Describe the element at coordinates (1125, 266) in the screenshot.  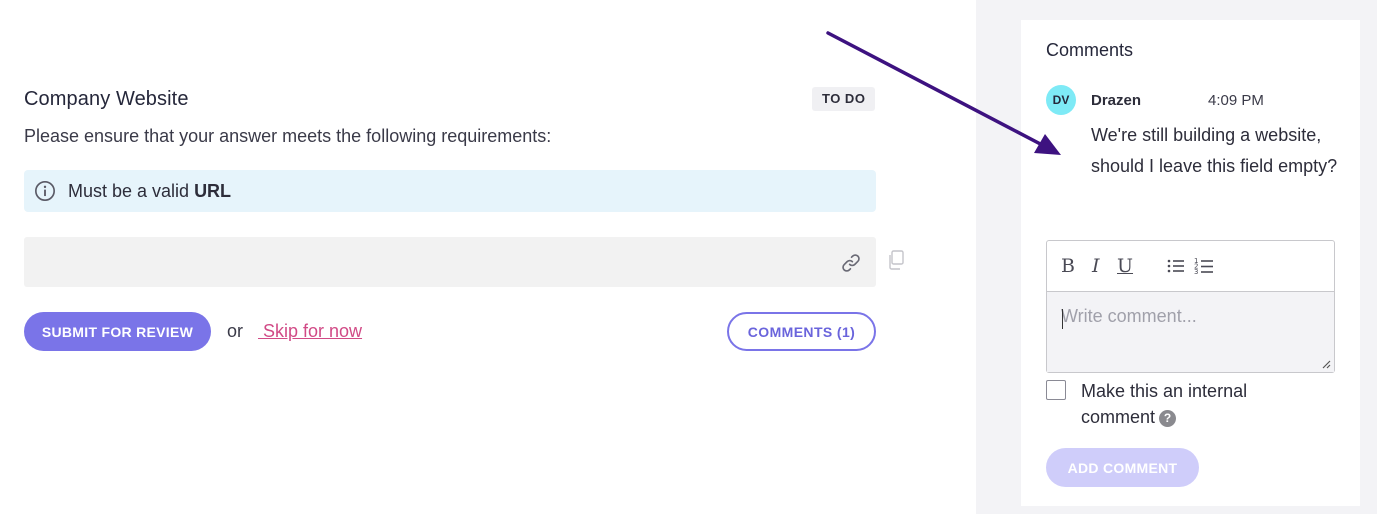
I see `underline-button: U` at that location.